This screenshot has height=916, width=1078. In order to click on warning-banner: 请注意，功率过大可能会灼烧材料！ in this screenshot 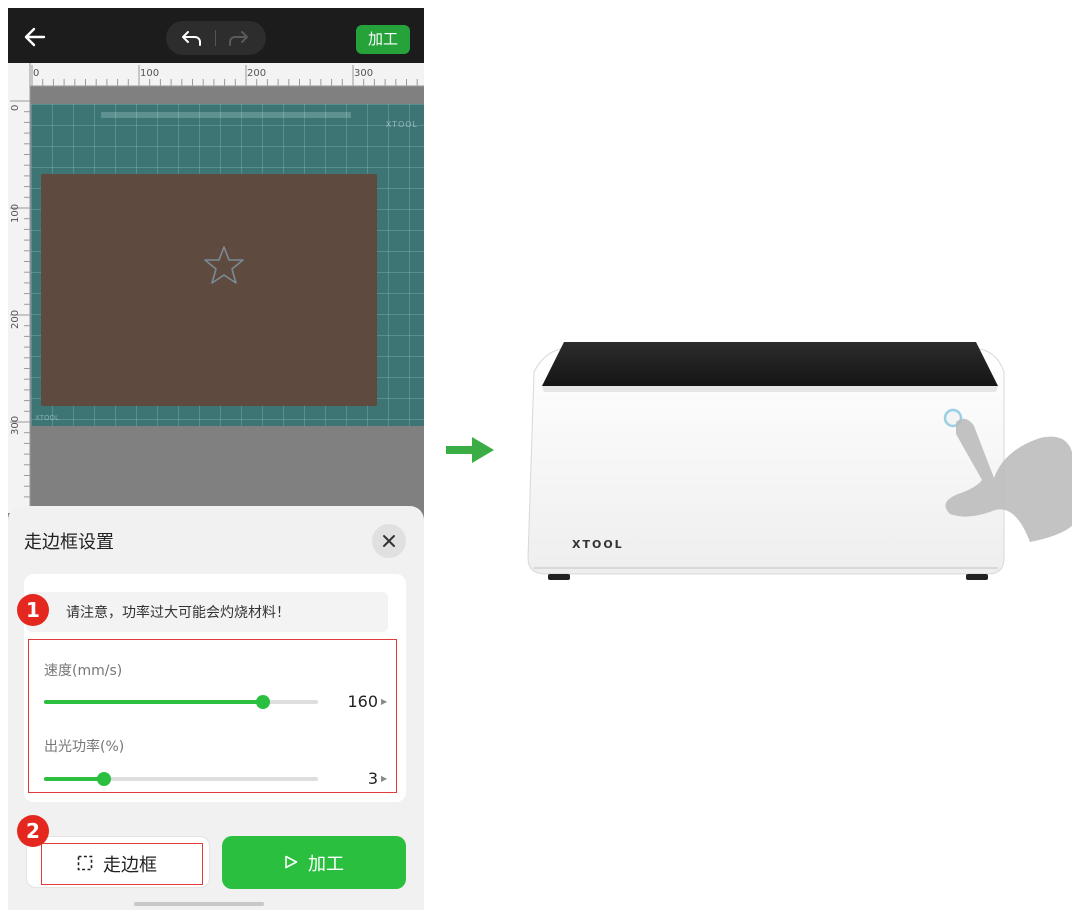, I will do `click(207, 612)`.